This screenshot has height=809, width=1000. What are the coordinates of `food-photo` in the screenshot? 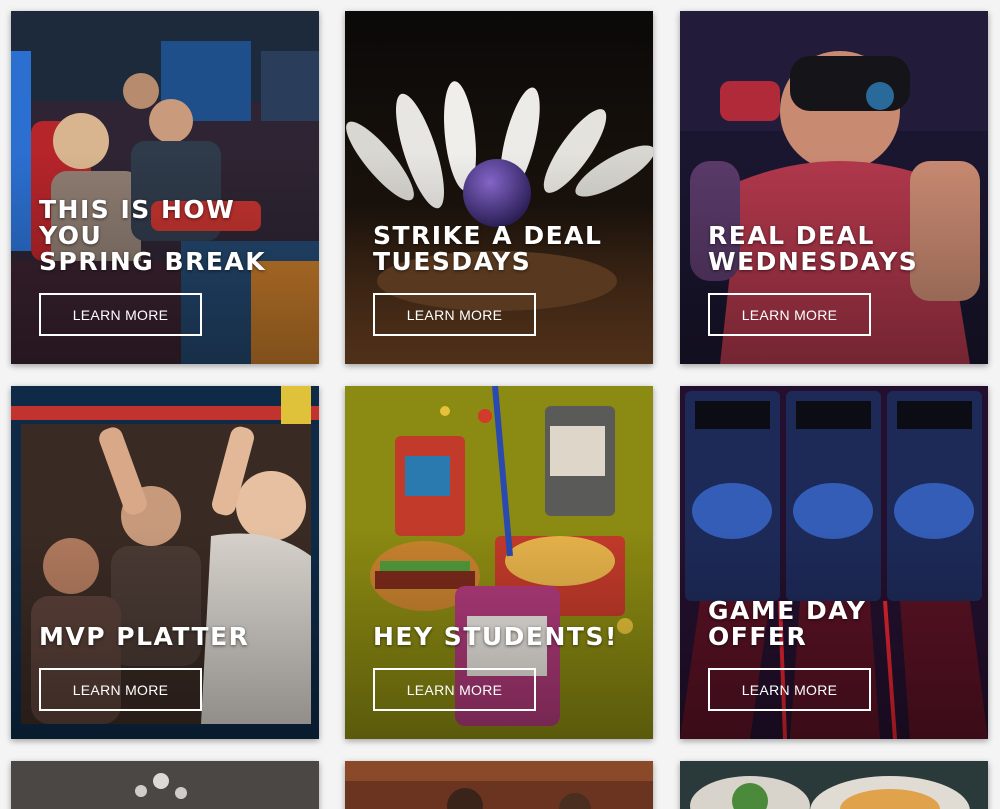 It's located at (834, 785).